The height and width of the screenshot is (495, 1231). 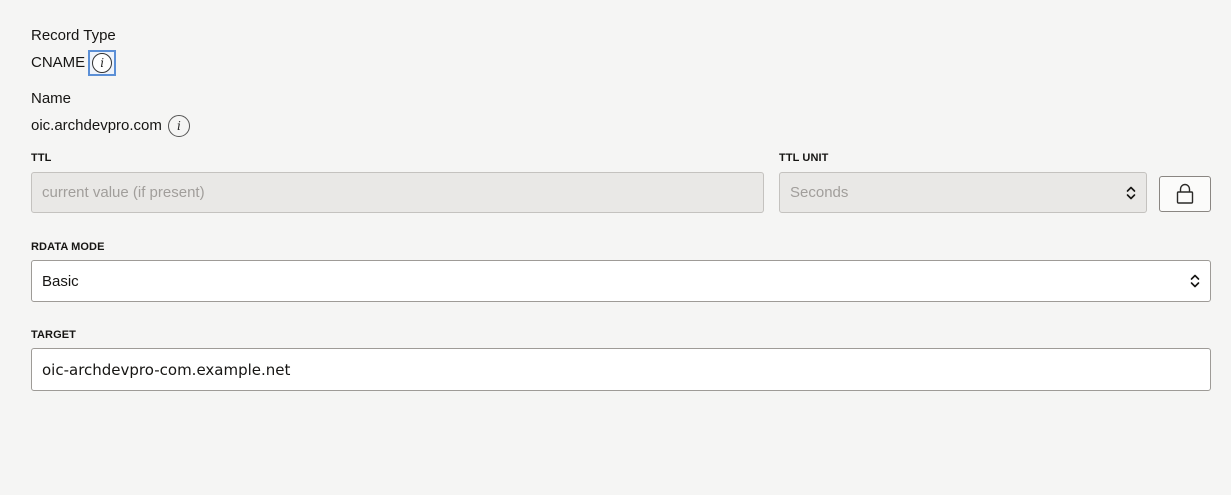 What do you see at coordinates (96, 125) in the screenshot?
I see `name-value: oic.archdevpro.com` at bounding box center [96, 125].